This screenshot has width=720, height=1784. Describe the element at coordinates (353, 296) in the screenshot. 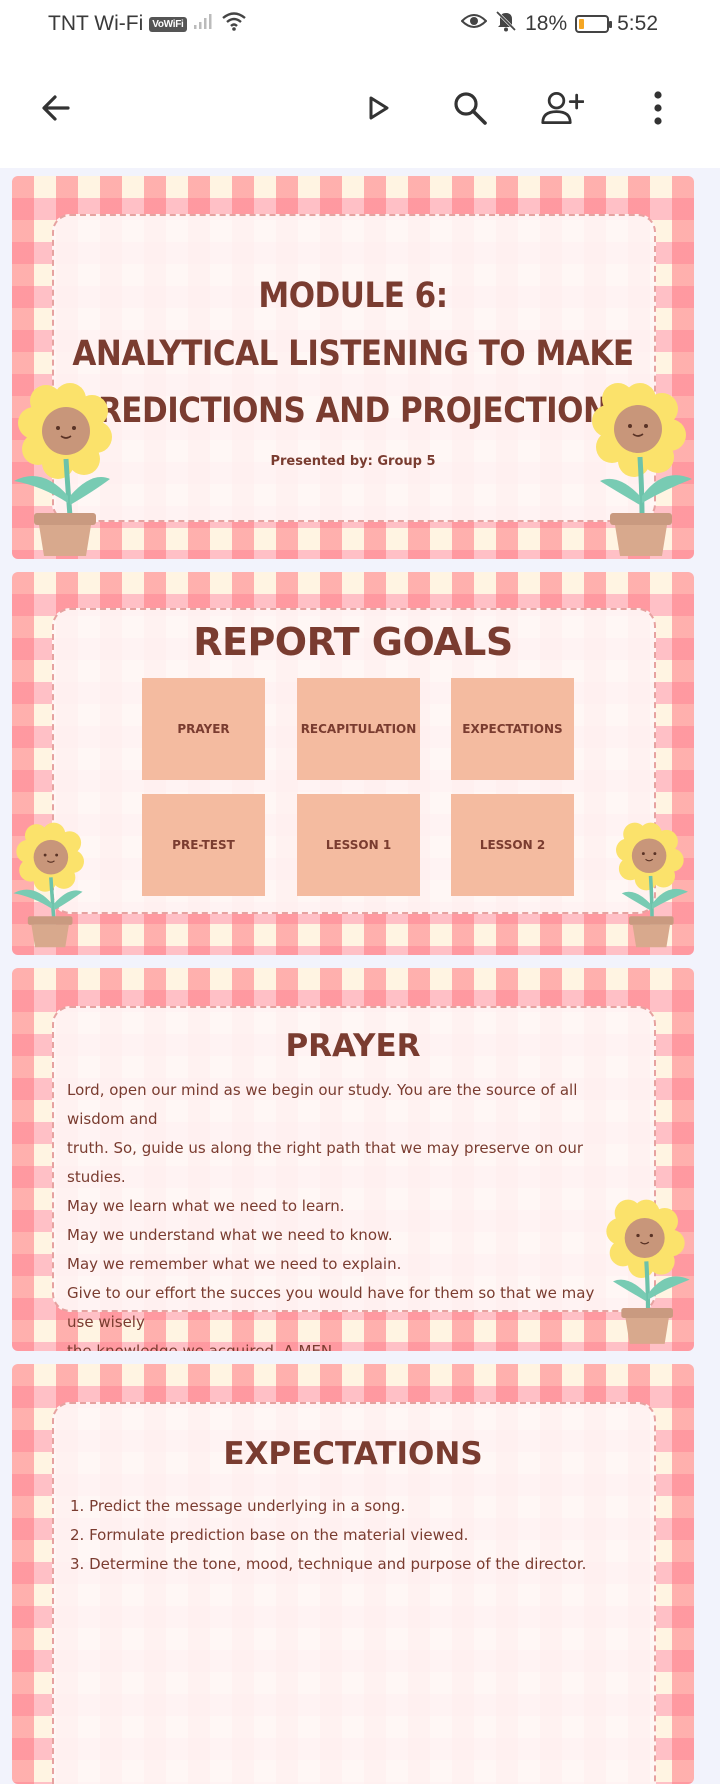

I see `slide-title-line-1: MODULE 6:` at that location.